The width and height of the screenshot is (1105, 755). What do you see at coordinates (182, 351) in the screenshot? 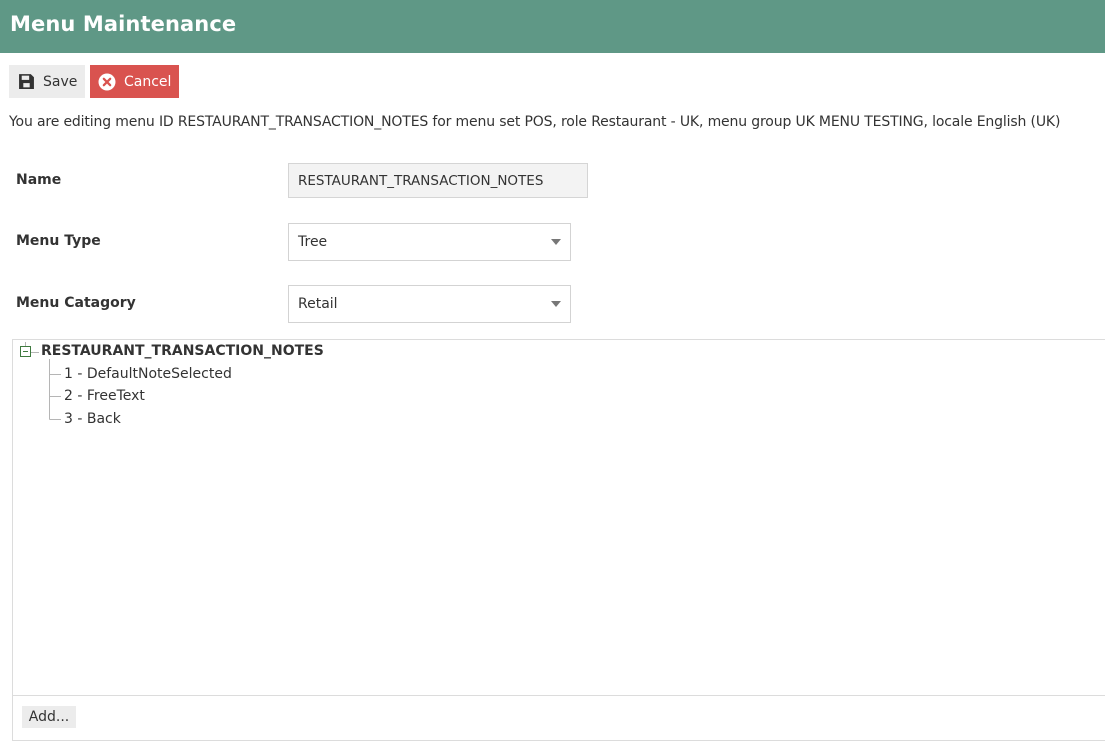
I see `tree-root-node: RESTAURANT_TRANSACTION_NOTES` at bounding box center [182, 351].